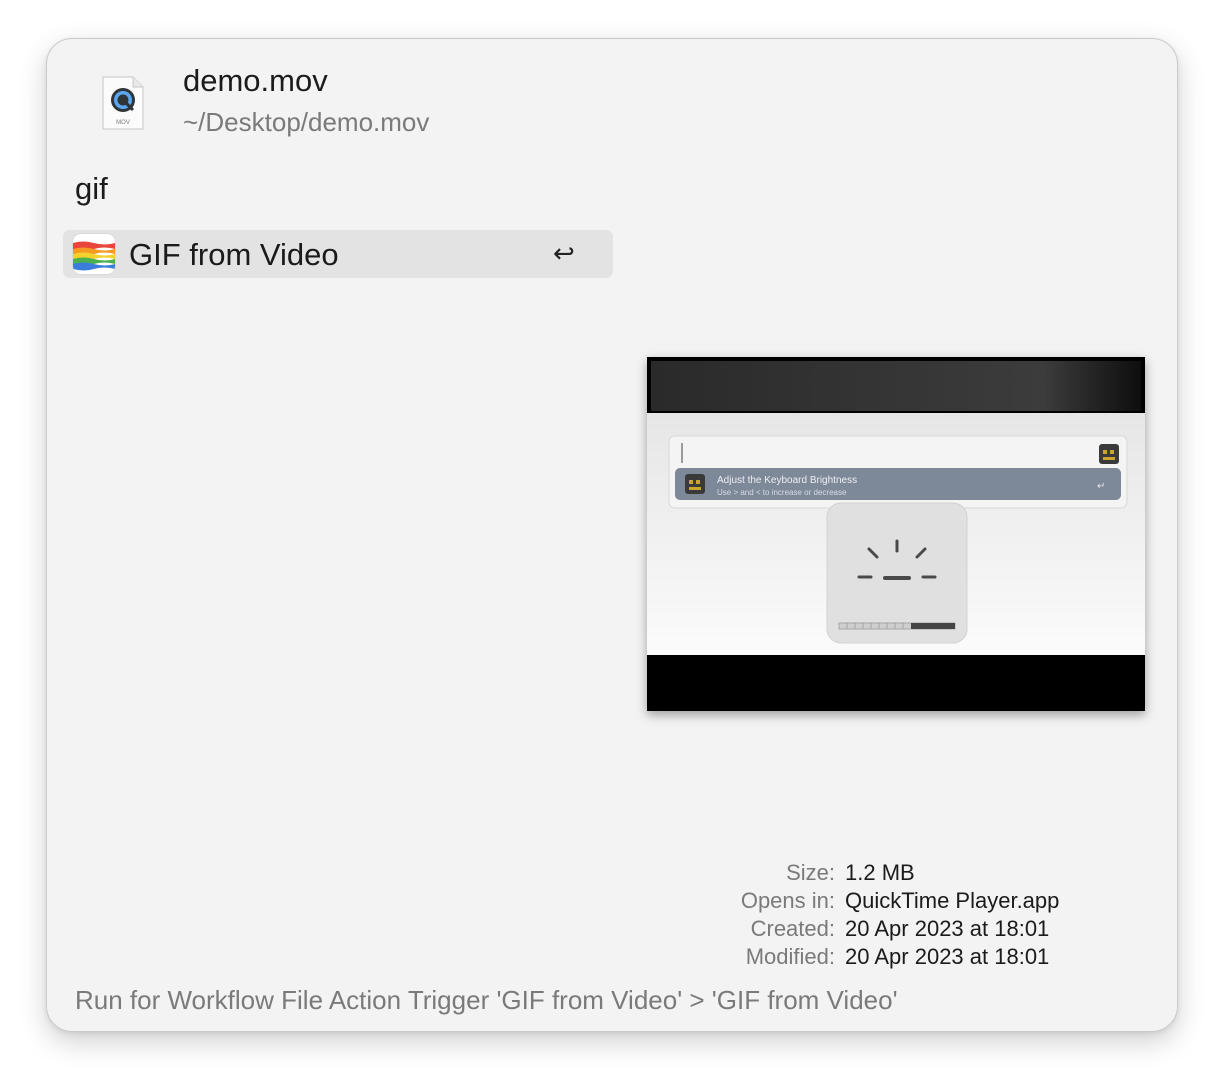  I want to click on result-label: GIF from Video, so click(234, 254).